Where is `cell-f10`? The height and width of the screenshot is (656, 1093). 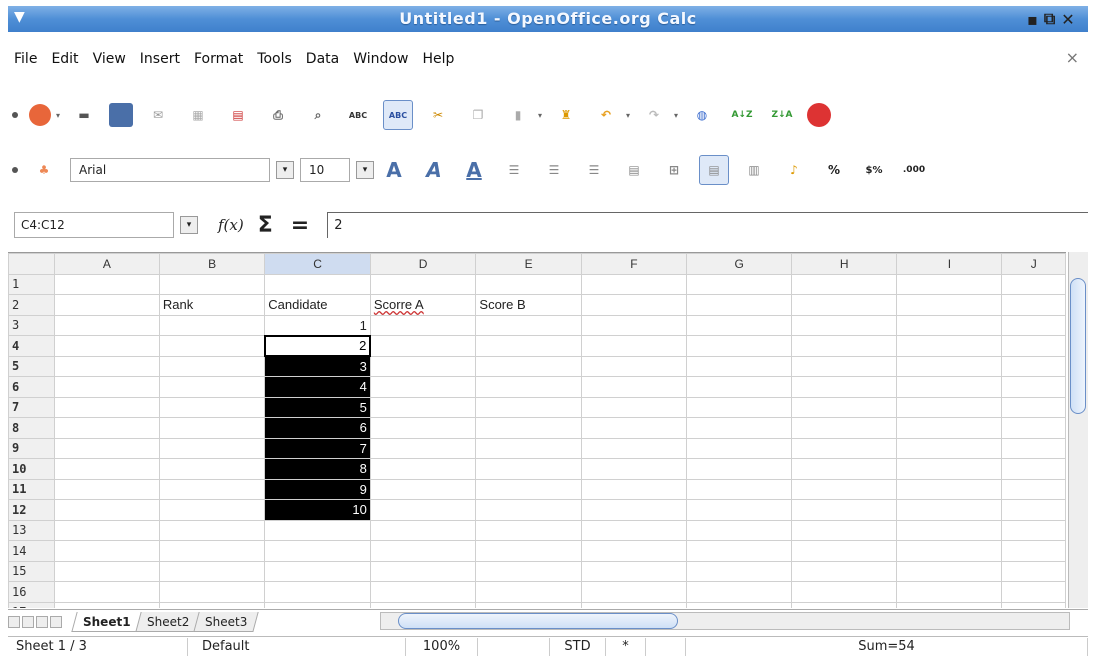
cell-f10 is located at coordinates (634, 469).